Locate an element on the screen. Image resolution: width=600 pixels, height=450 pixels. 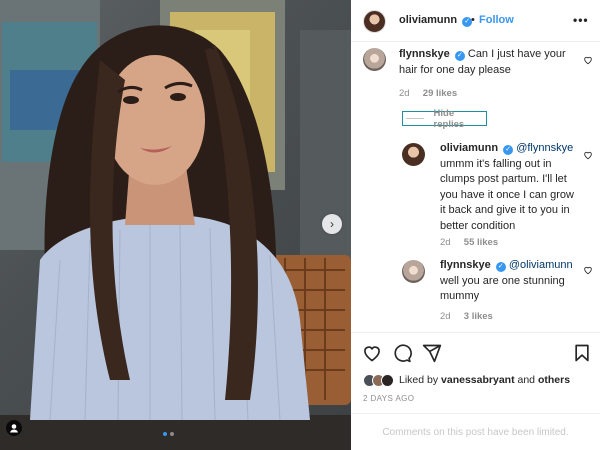
liker-avatar is located at coordinates (387, 380).